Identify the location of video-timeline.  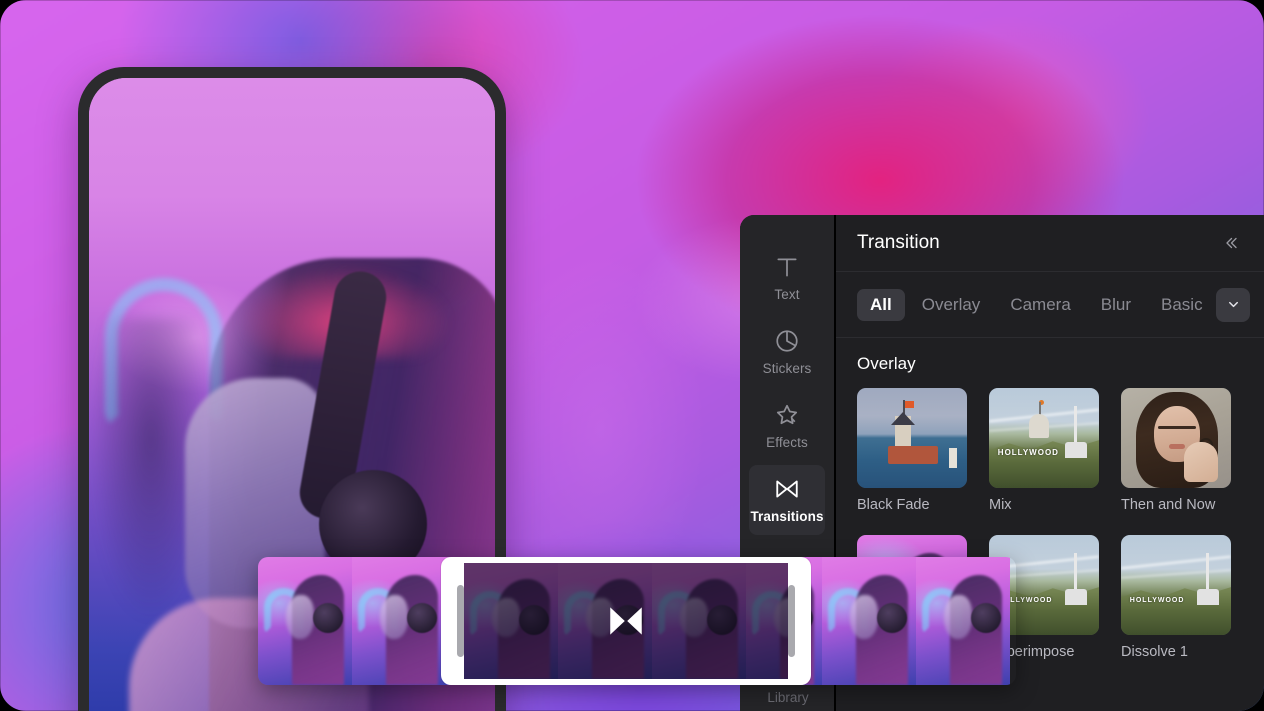
(637, 621).